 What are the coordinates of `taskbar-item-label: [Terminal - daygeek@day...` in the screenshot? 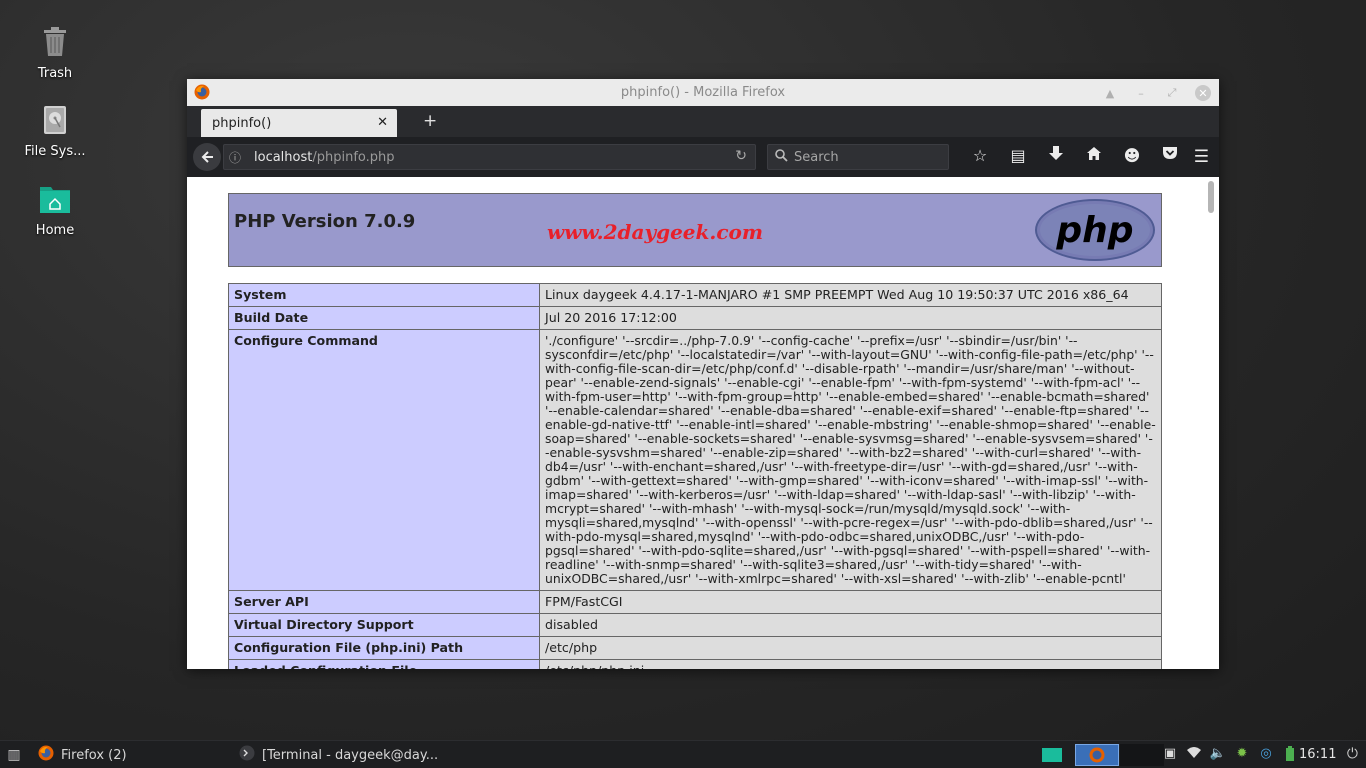 It's located at (350, 755).